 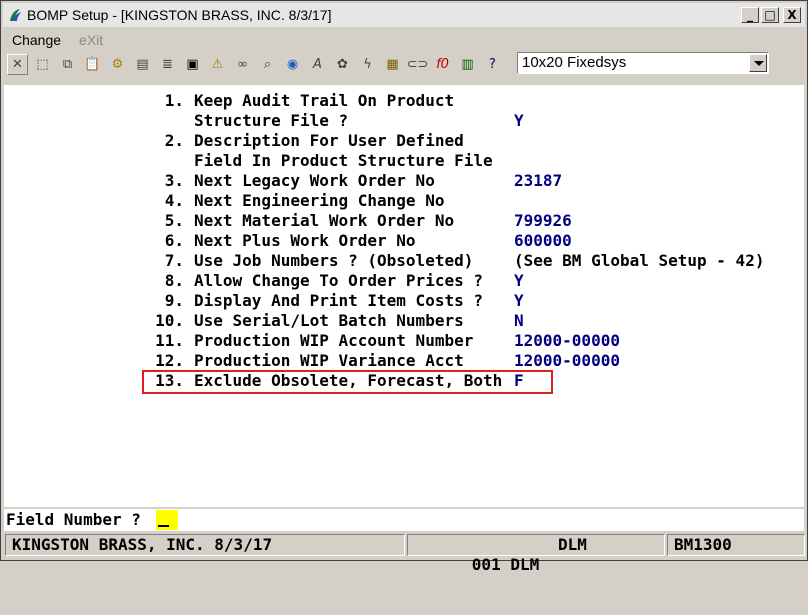 What do you see at coordinates (324, 100) in the screenshot?
I see `field-label: Keep Audit Trail On Product` at bounding box center [324, 100].